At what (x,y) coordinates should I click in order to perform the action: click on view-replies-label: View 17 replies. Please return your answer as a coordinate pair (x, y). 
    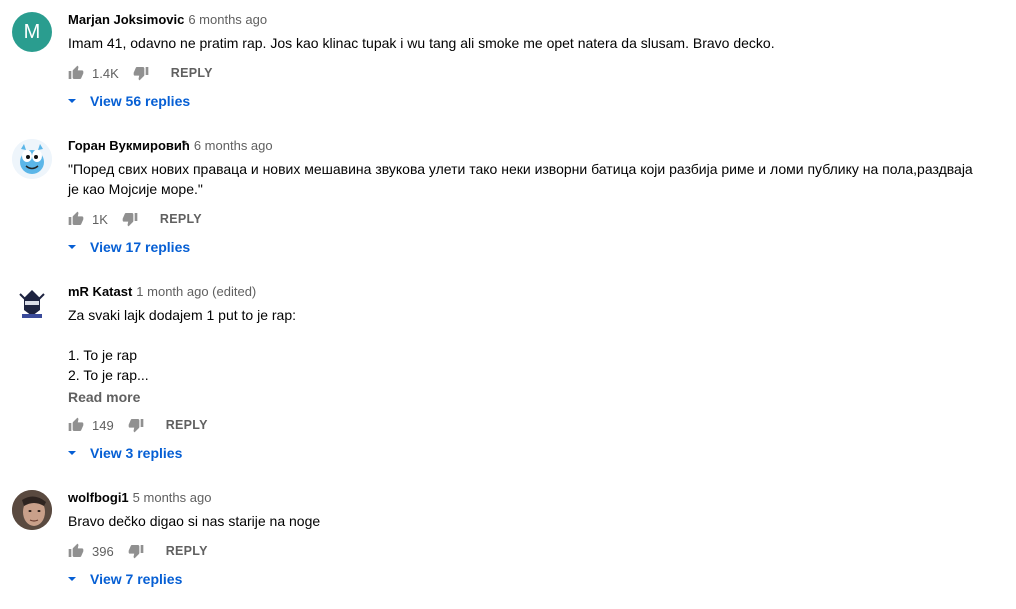
    Looking at the image, I should click on (140, 247).